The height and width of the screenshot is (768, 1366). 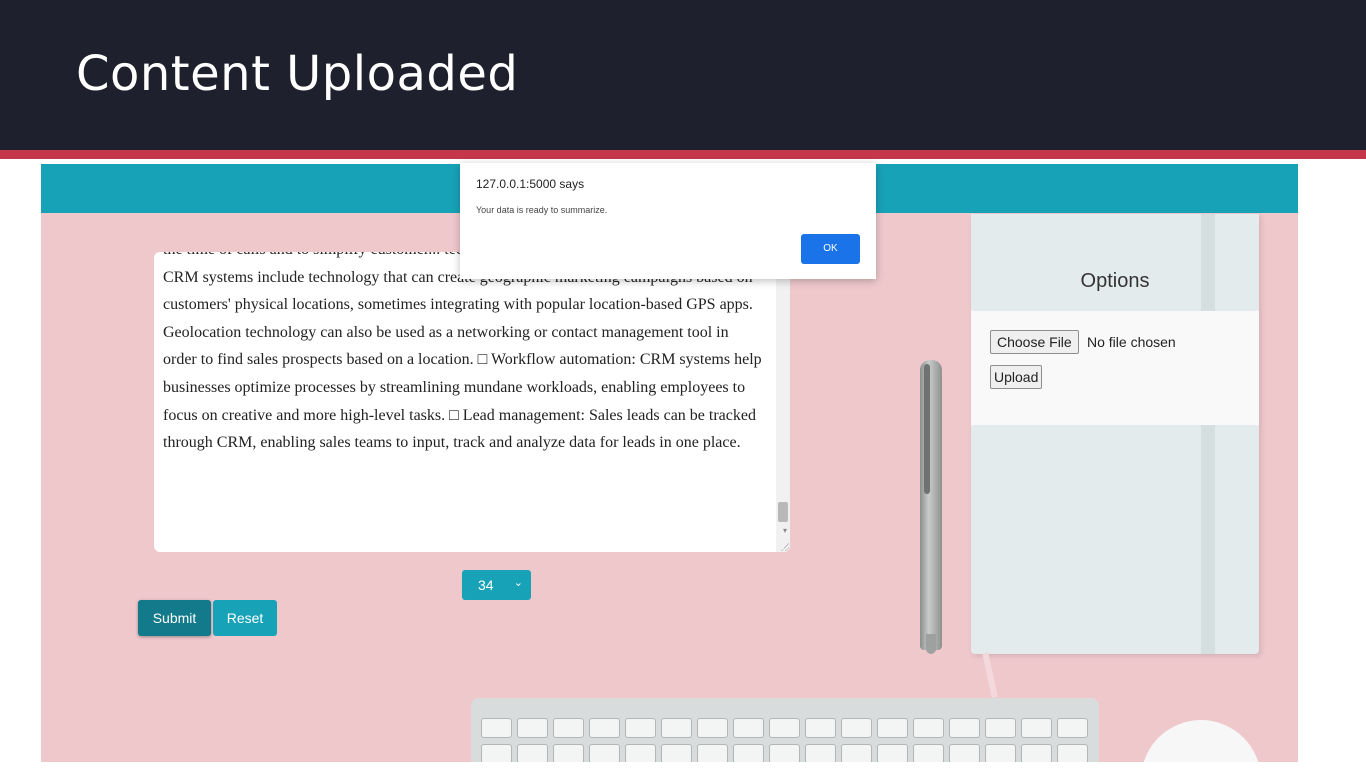 I want to click on file-status: No file chosen, so click(x=1131, y=342).